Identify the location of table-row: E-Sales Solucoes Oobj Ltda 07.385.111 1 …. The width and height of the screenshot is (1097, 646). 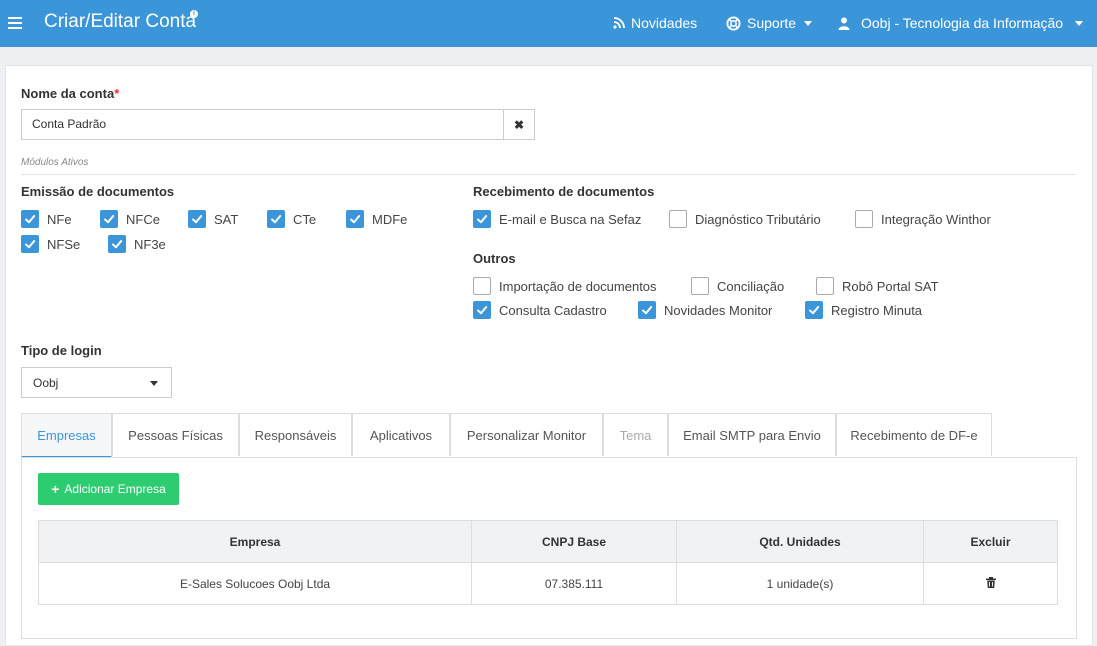
(548, 583).